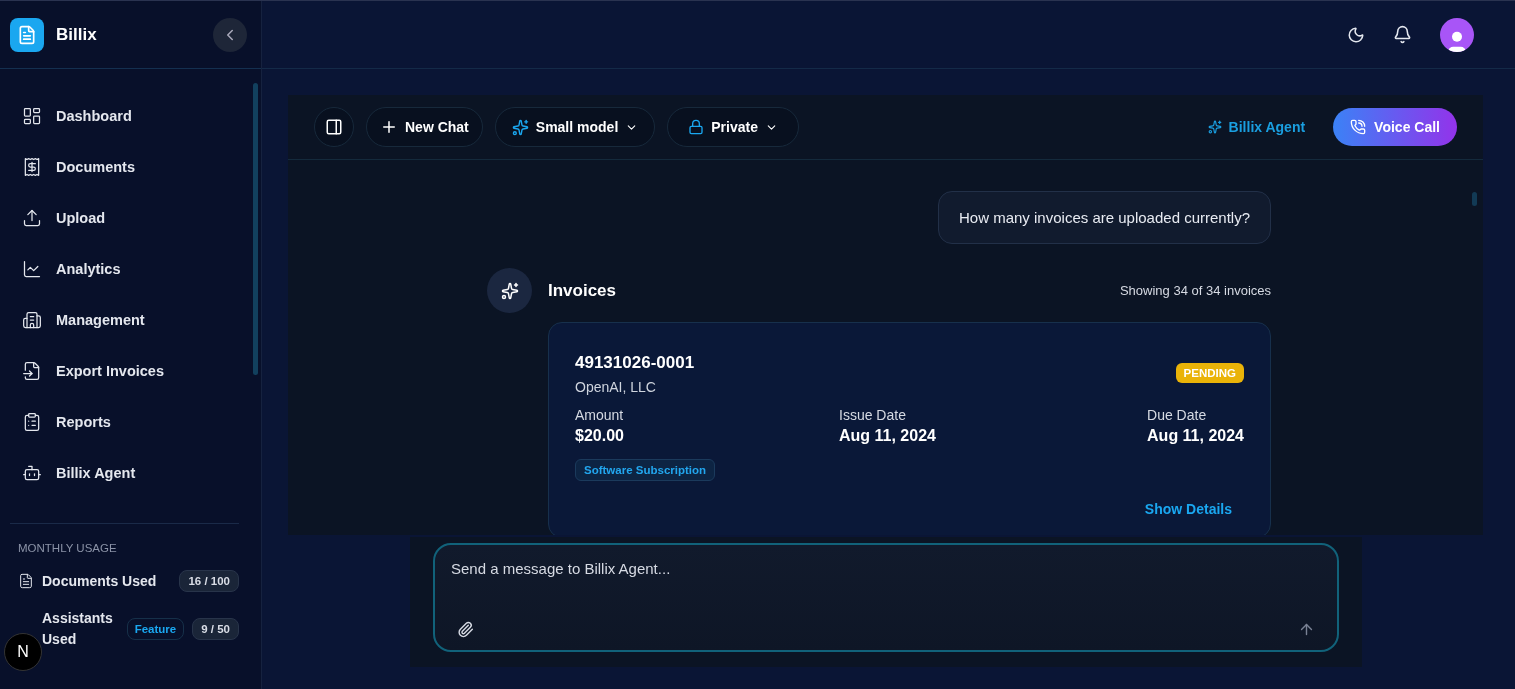  Describe the element at coordinates (23, 652) in the screenshot. I see `dev-tools-button: N` at that location.